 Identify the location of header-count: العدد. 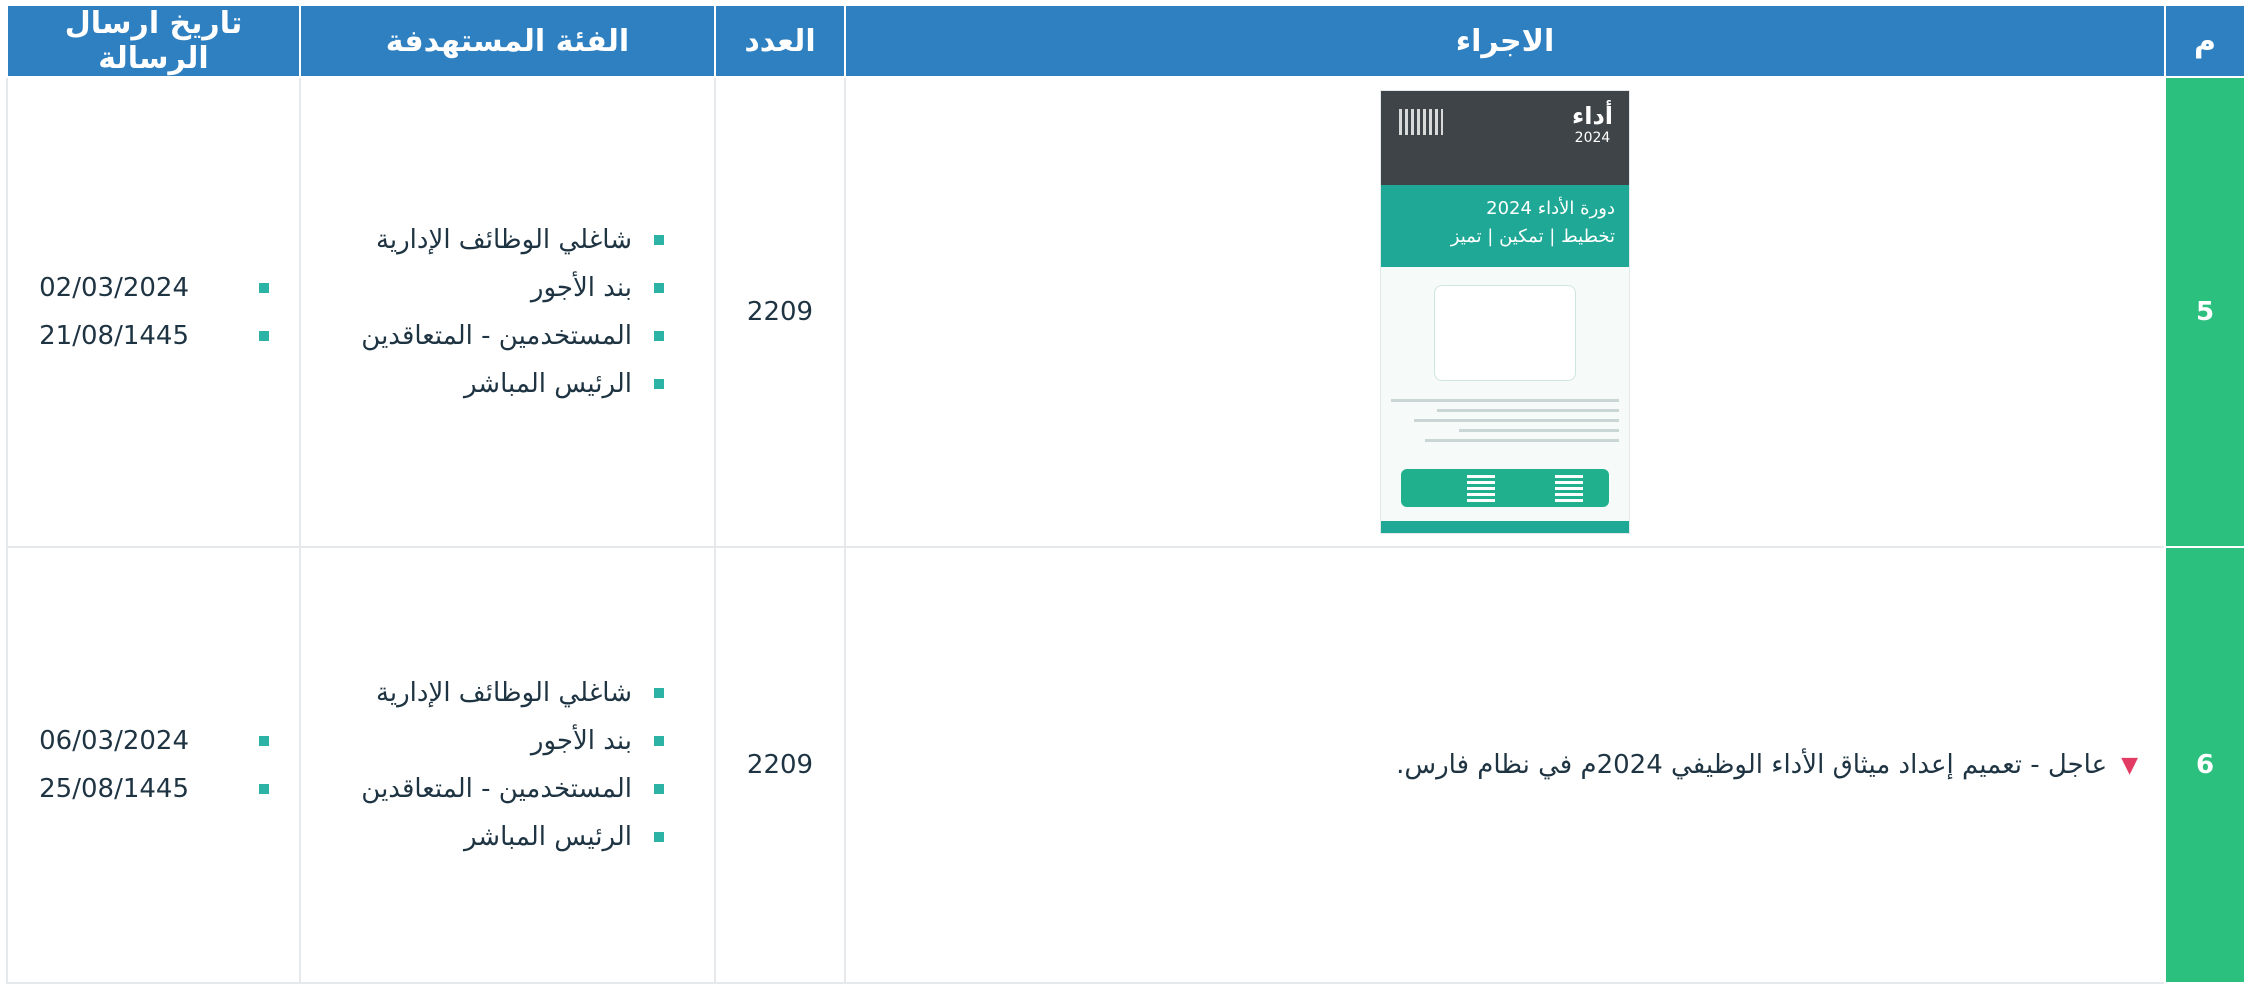
(780, 41).